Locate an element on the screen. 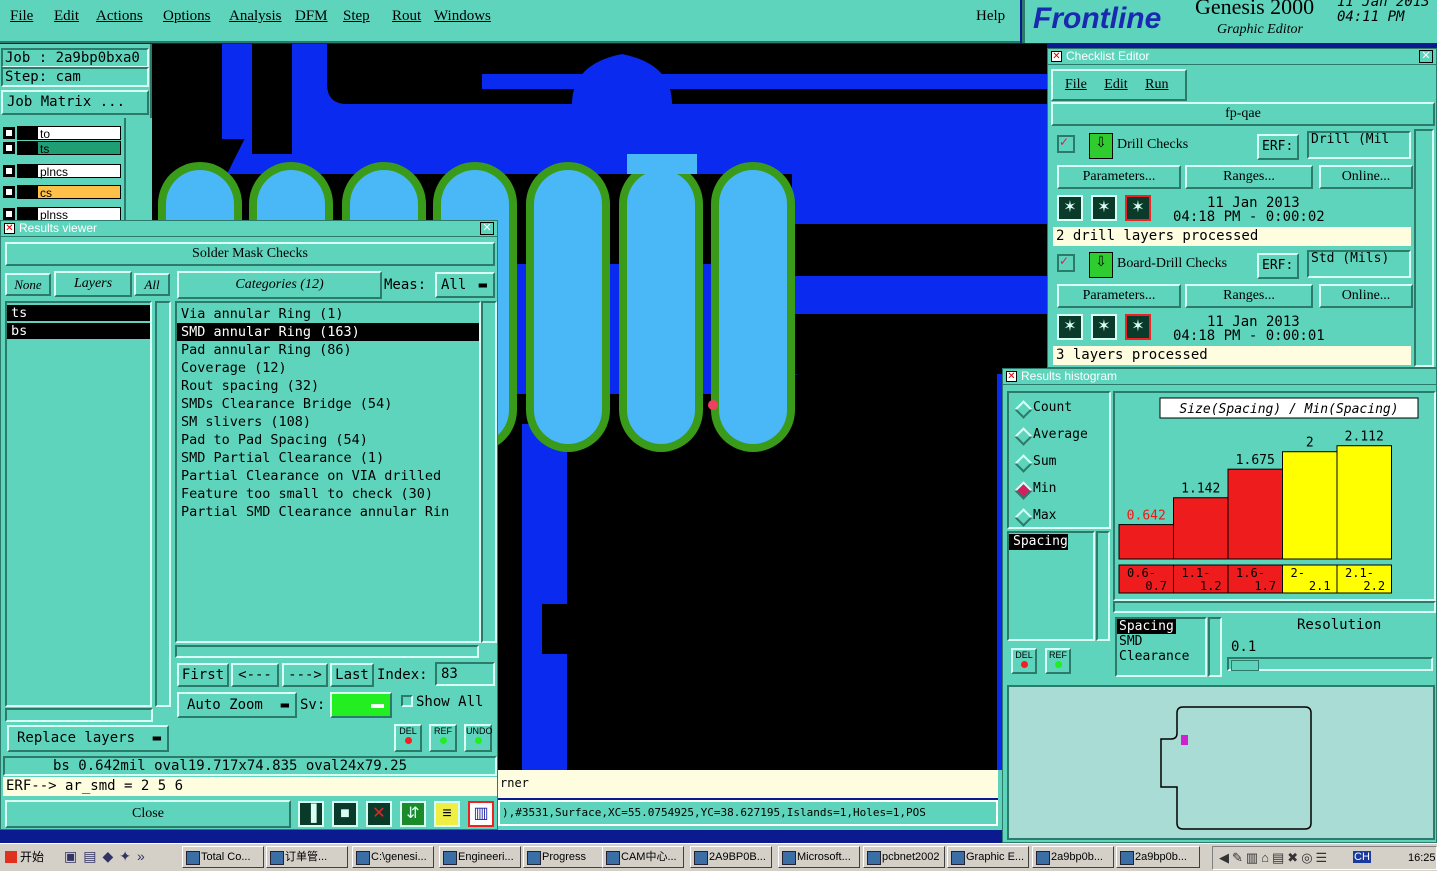 The width and height of the screenshot is (1437, 871). category-item: SMD annular Ring (163) is located at coordinates (328, 332).